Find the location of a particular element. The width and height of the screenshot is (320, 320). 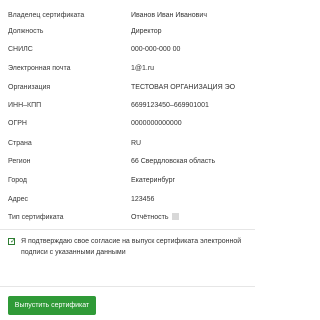

field-label: ОГРН is located at coordinates (17, 123).